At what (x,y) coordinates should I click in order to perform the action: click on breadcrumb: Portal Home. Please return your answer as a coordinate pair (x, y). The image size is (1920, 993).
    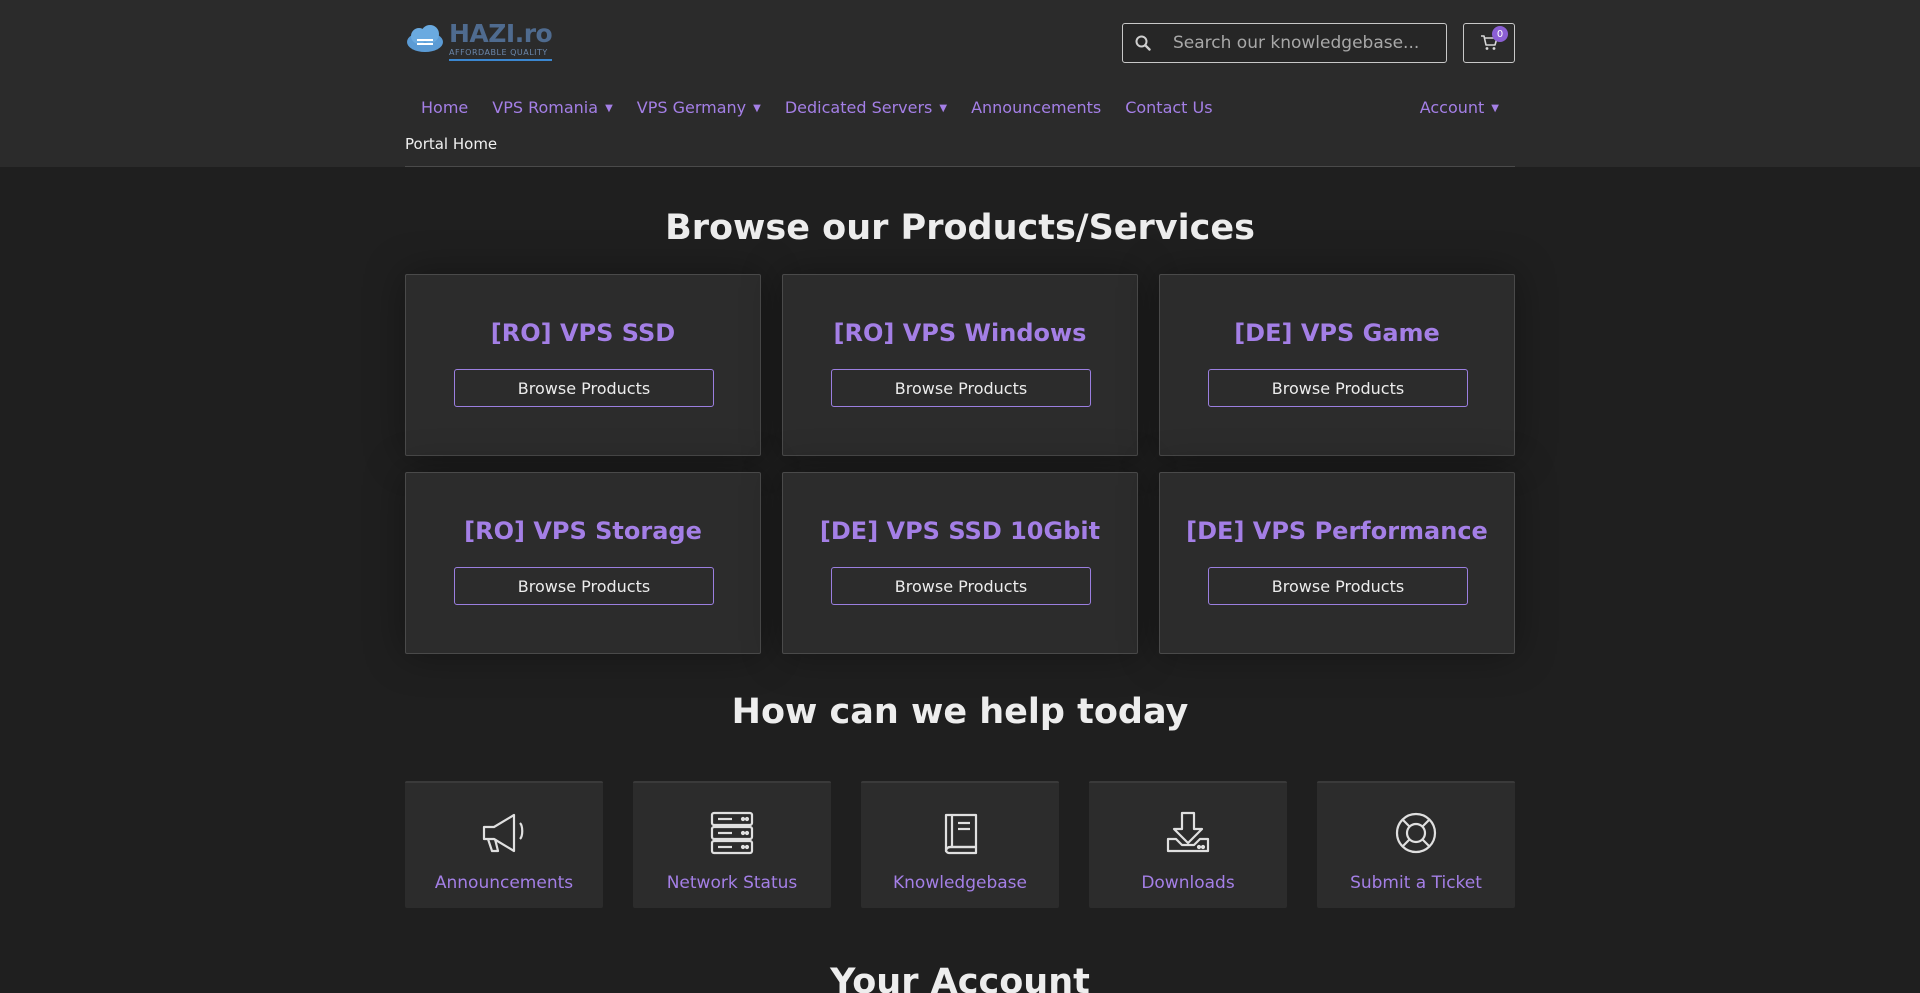
    Looking at the image, I should click on (451, 144).